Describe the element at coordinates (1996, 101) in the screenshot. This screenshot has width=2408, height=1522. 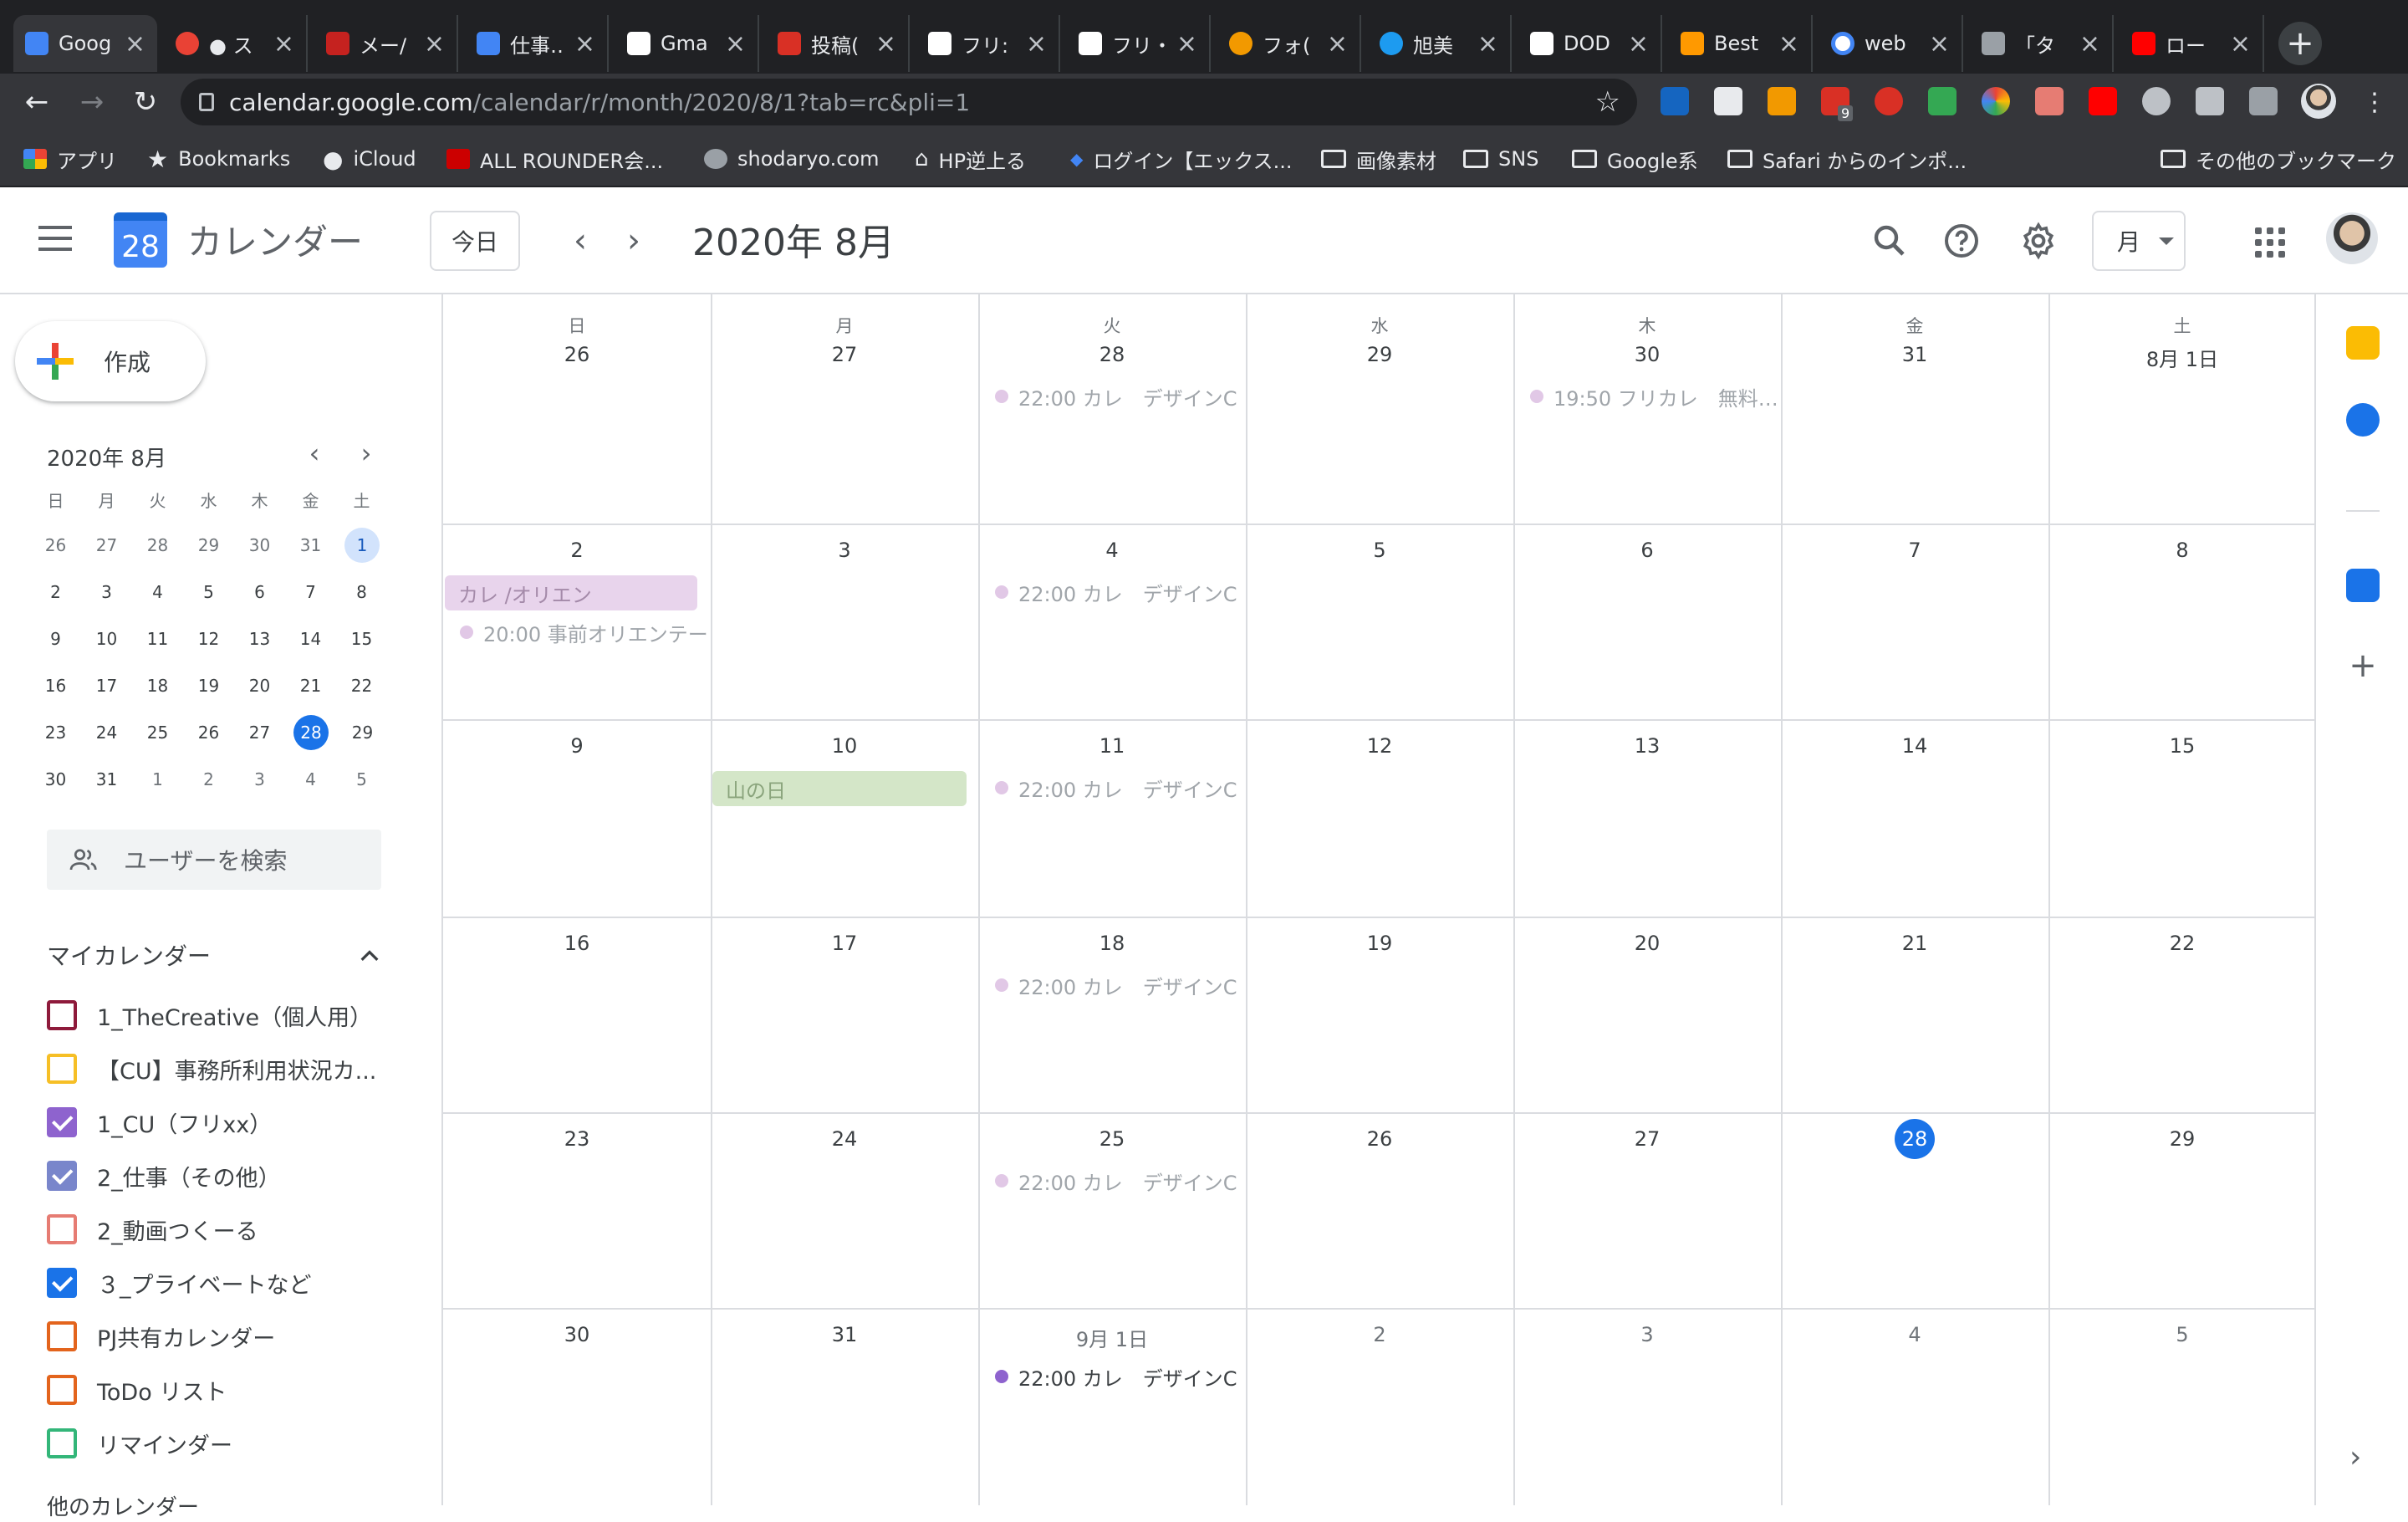
I see `color-wheel-extension-icon` at that location.